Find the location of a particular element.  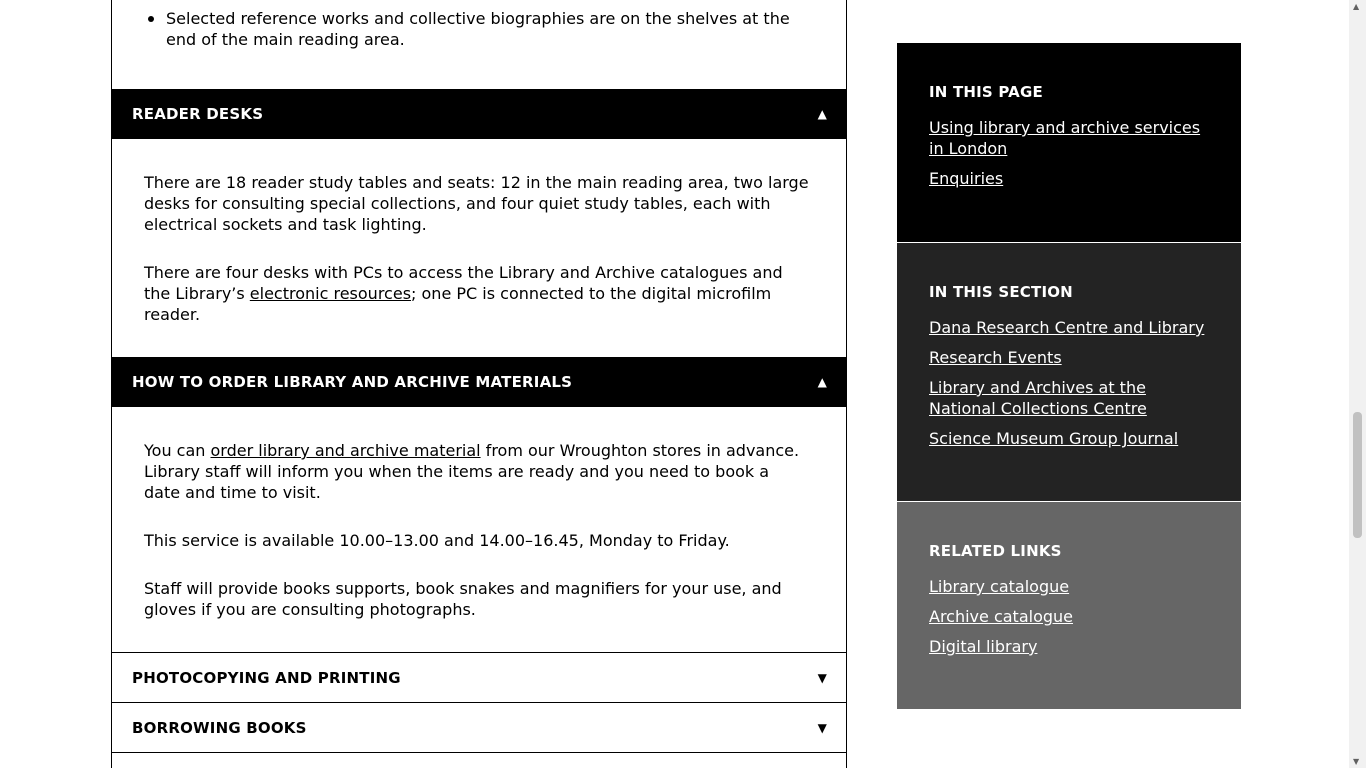

link-enquiries: Enquiries is located at coordinates (1068, 178).